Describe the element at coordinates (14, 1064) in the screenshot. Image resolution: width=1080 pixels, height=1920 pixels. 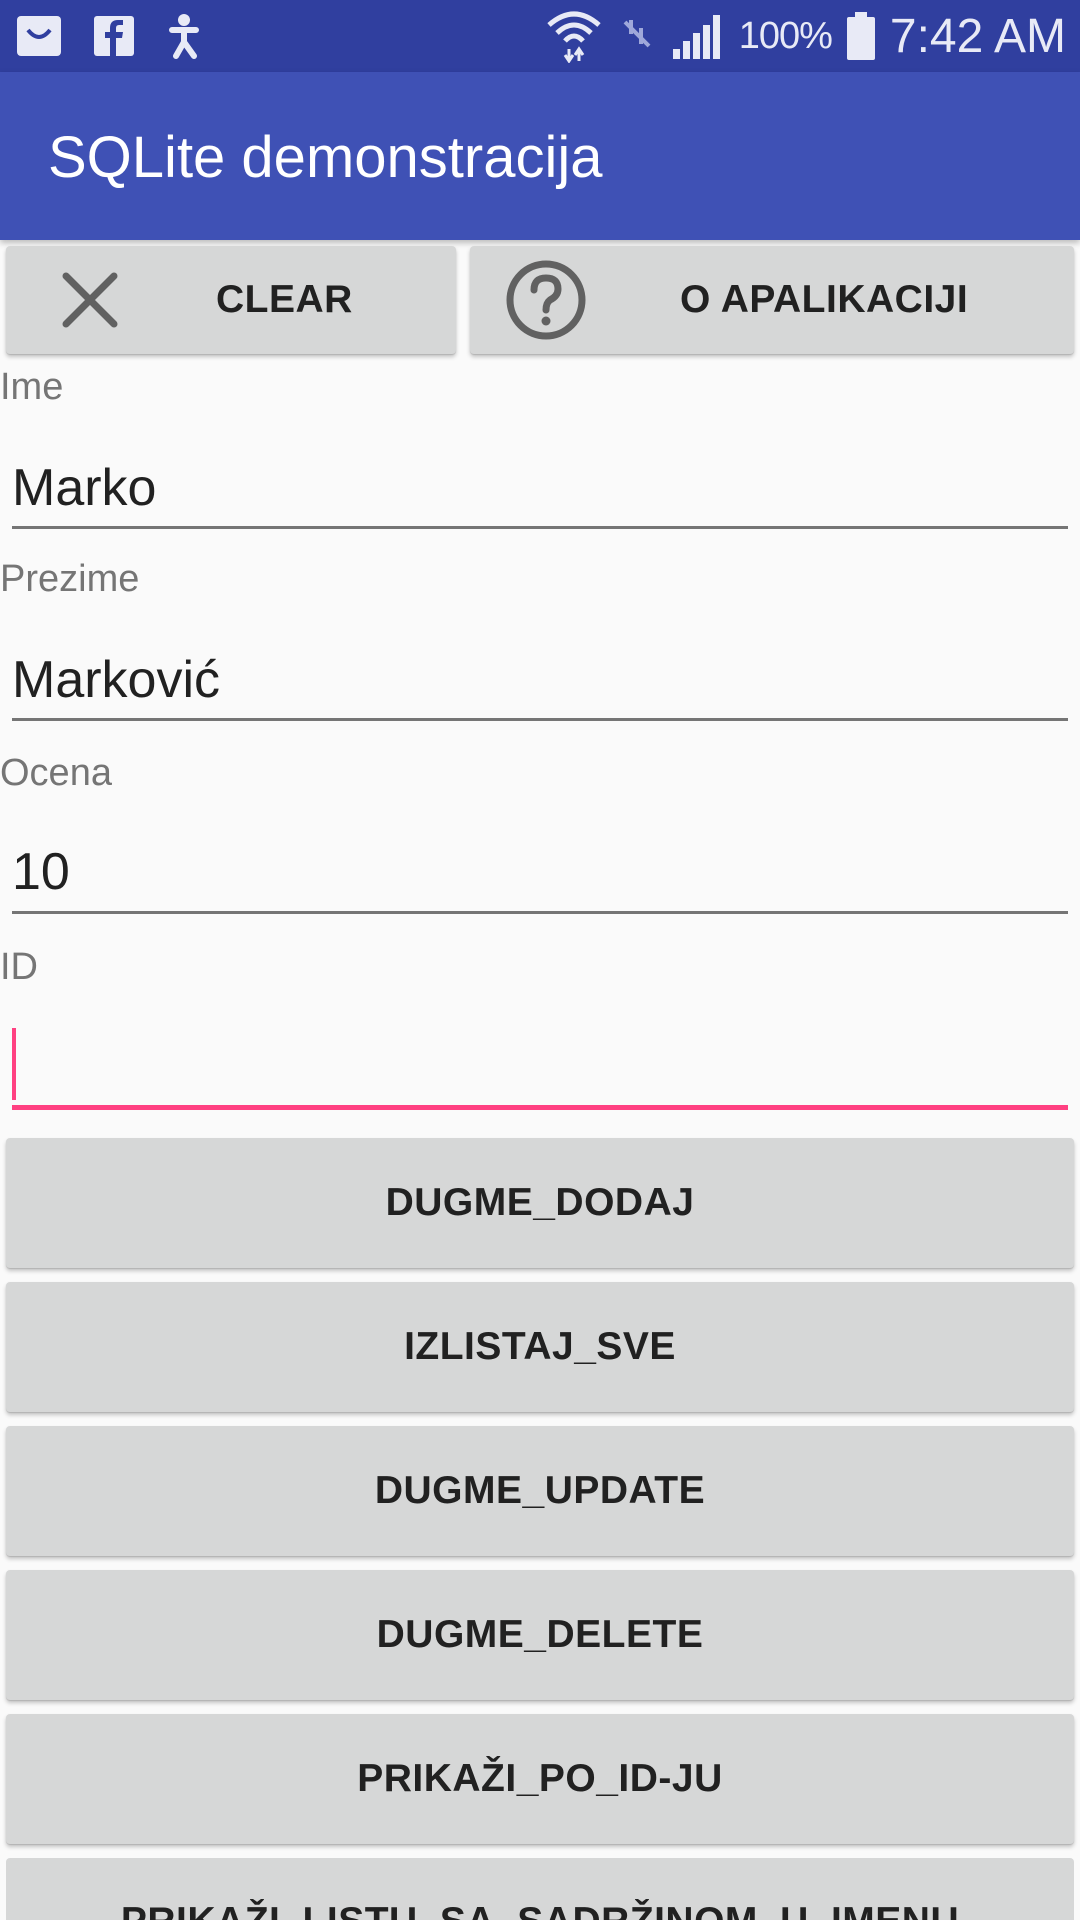
I see `text-cursor` at that location.